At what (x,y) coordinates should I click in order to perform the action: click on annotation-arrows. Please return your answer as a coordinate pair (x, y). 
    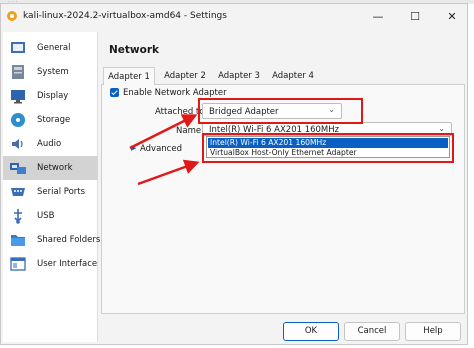
    Looking at the image, I should click on (164, 150).